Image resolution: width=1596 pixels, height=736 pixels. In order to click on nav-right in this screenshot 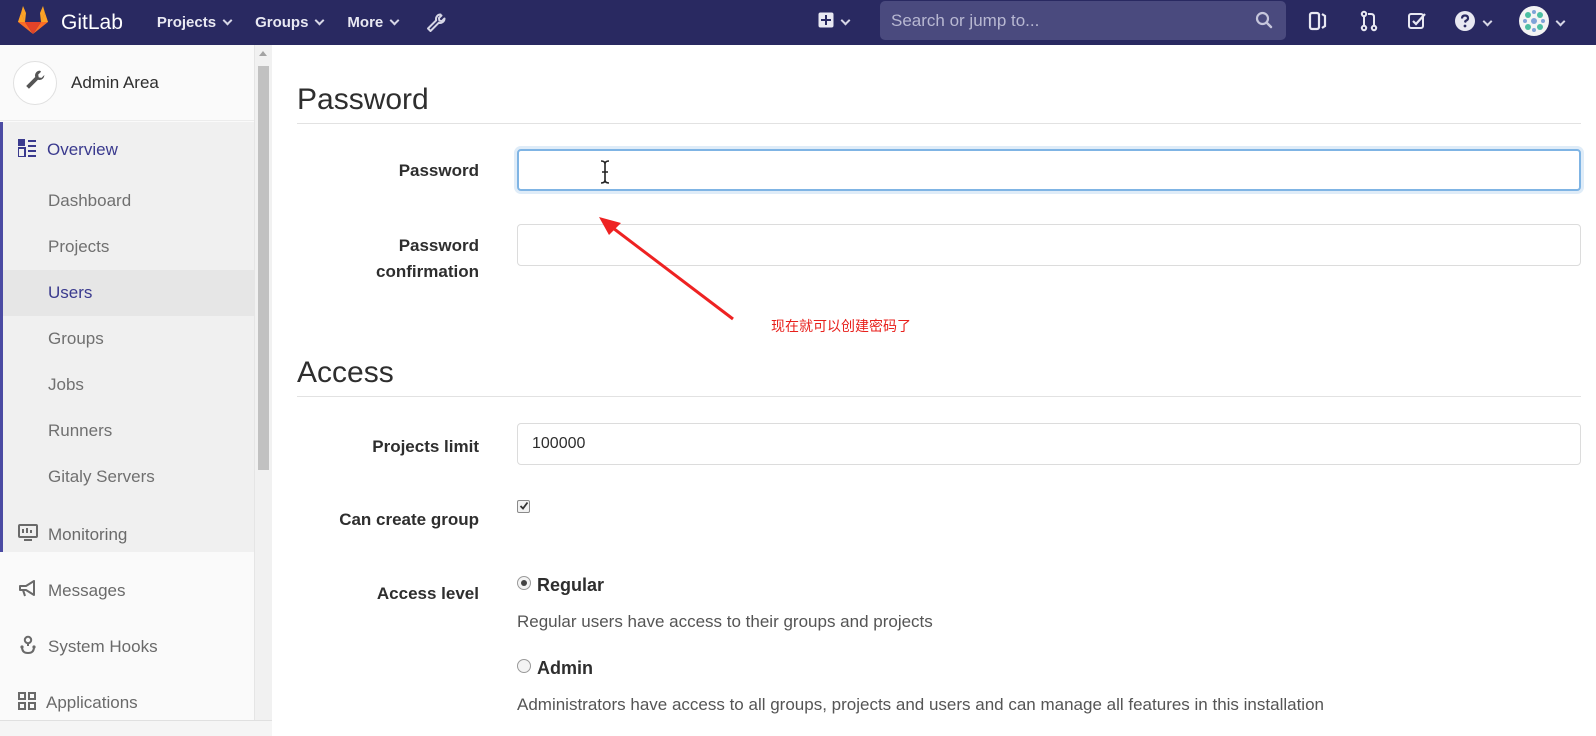, I will do `click(834, 22)`.